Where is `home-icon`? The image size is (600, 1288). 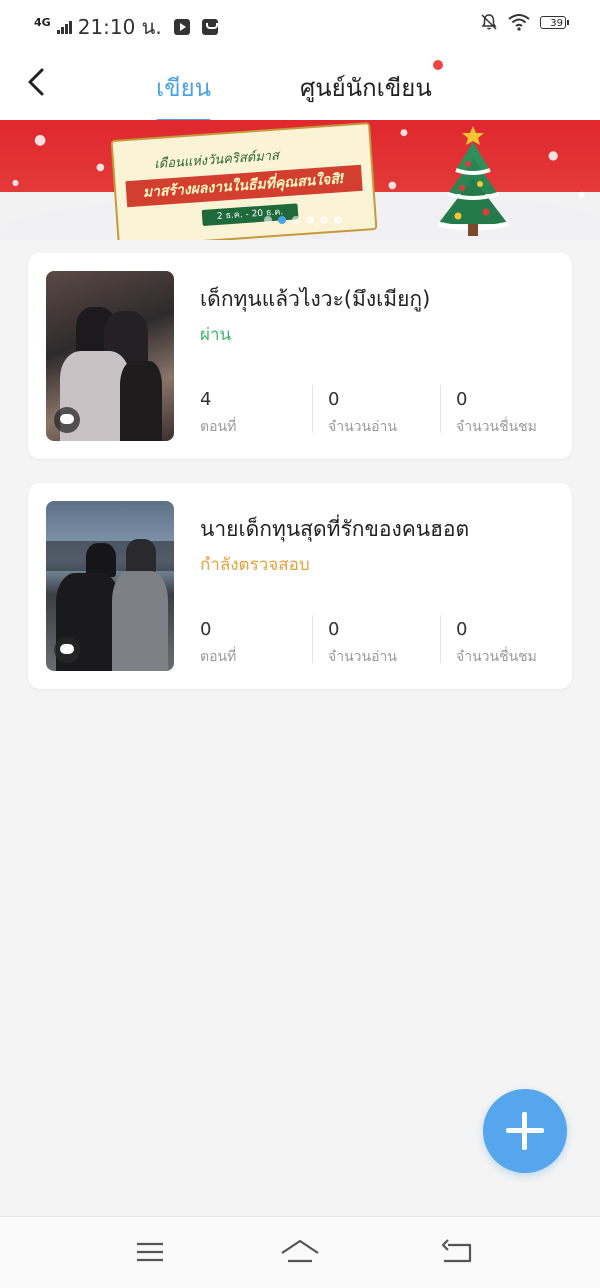
home-icon is located at coordinates (300, 1252).